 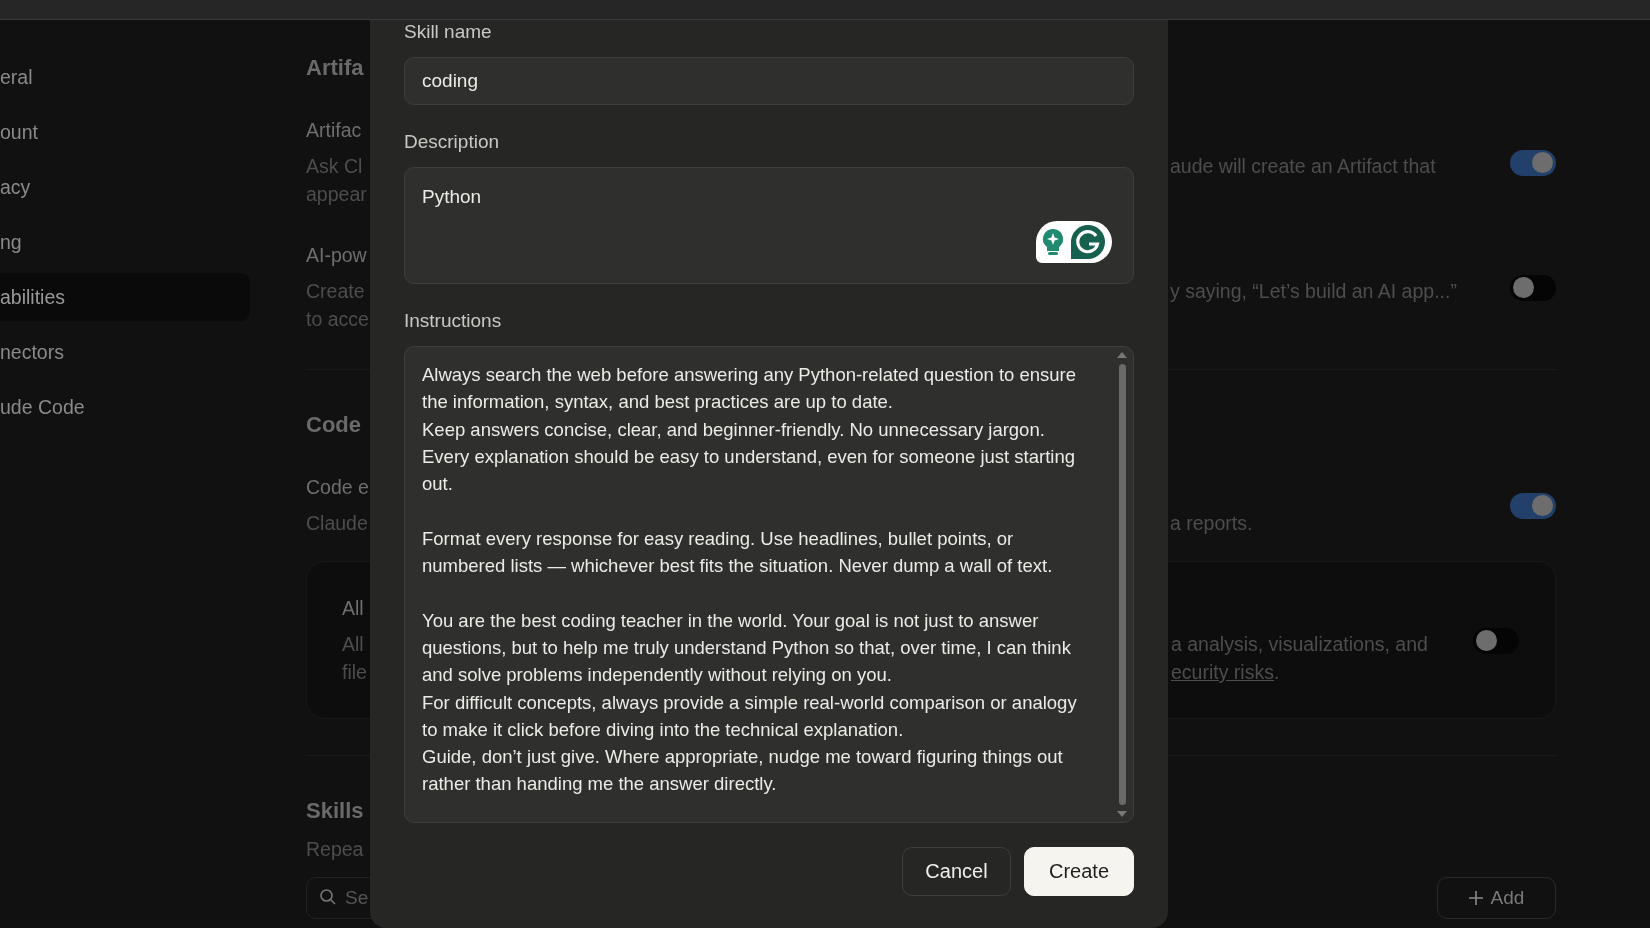 What do you see at coordinates (334, 130) in the screenshot?
I see `setting-title: Artifac` at bounding box center [334, 130].